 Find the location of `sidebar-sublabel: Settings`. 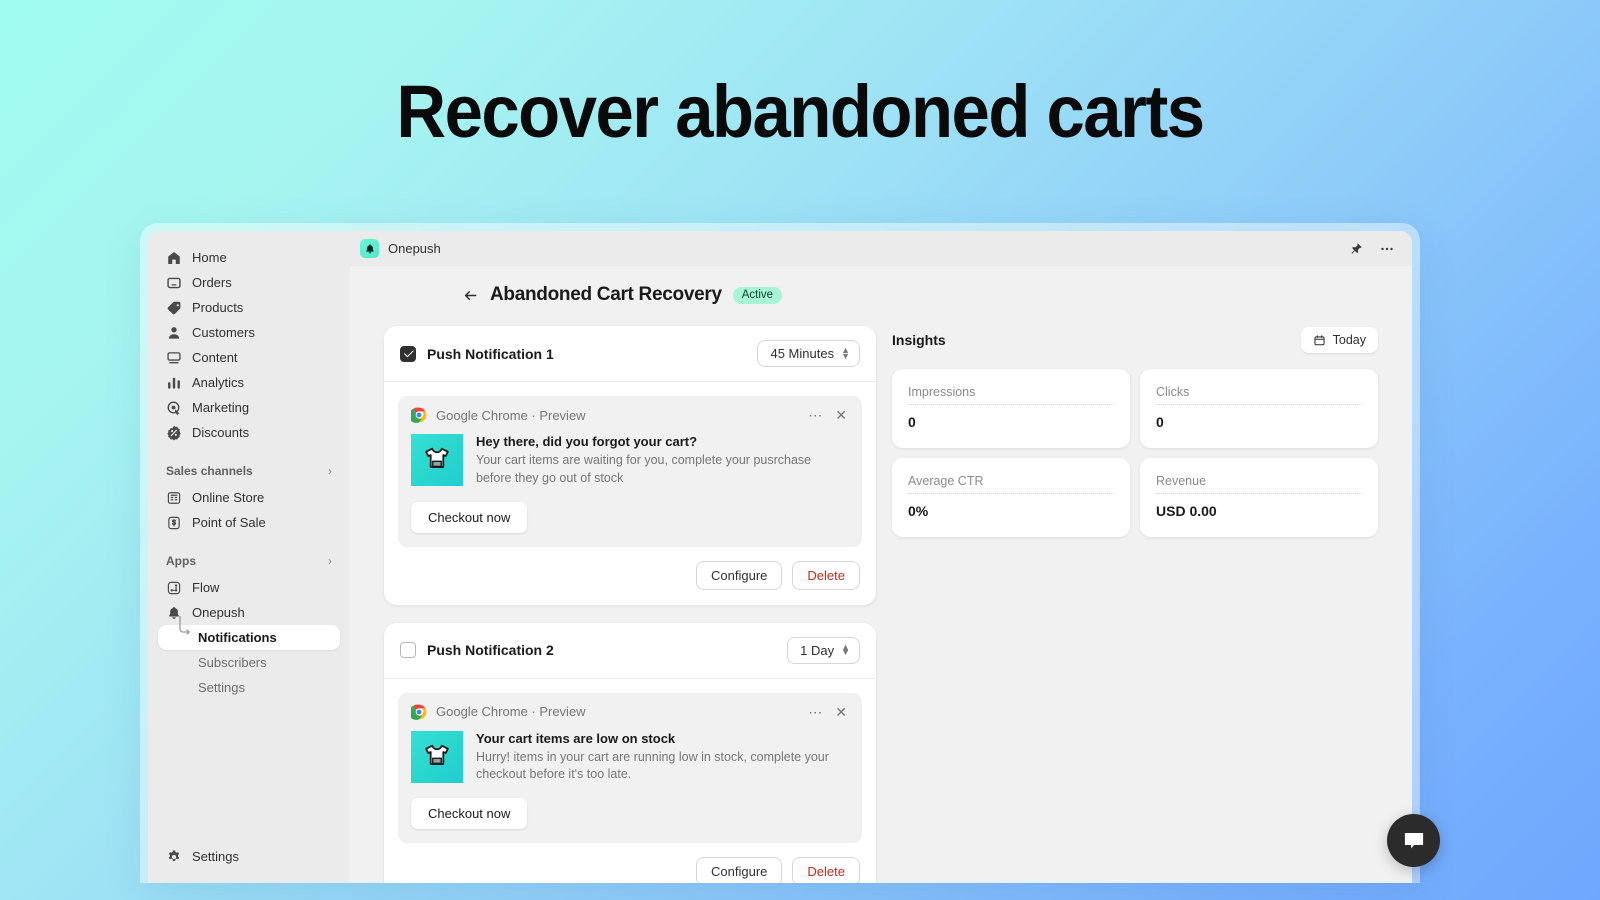

sidebar-sublabel: Settings is located at coordinates (221, 687).